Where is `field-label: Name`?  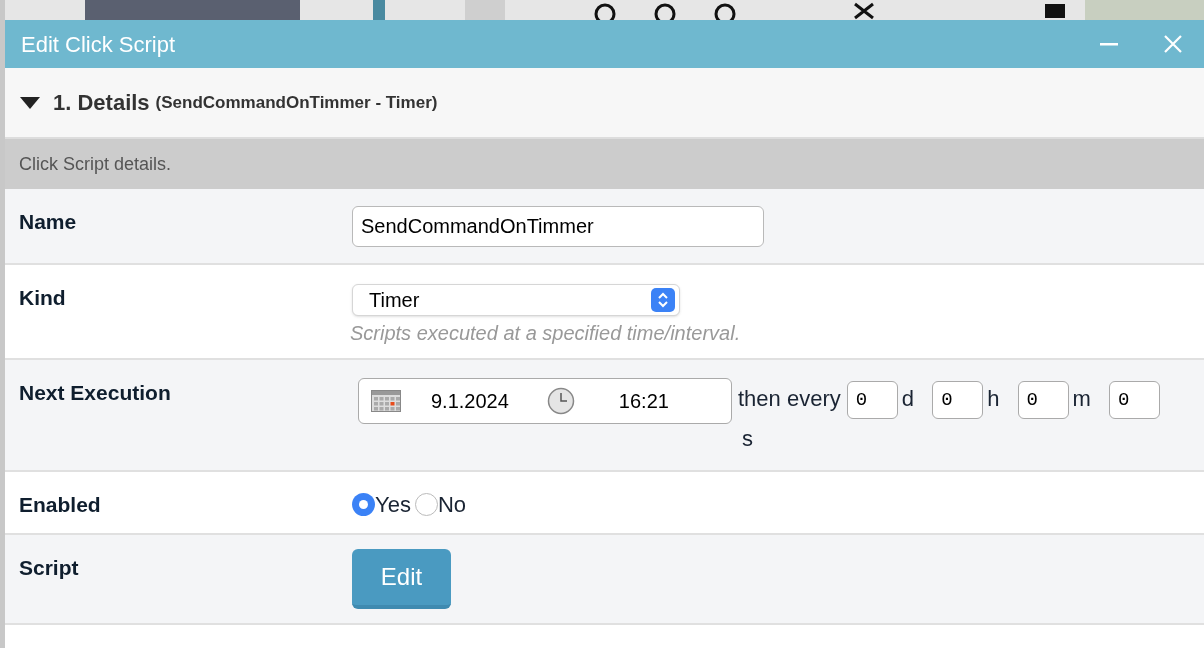
field-label: Name is located at coordinates (48, 221).